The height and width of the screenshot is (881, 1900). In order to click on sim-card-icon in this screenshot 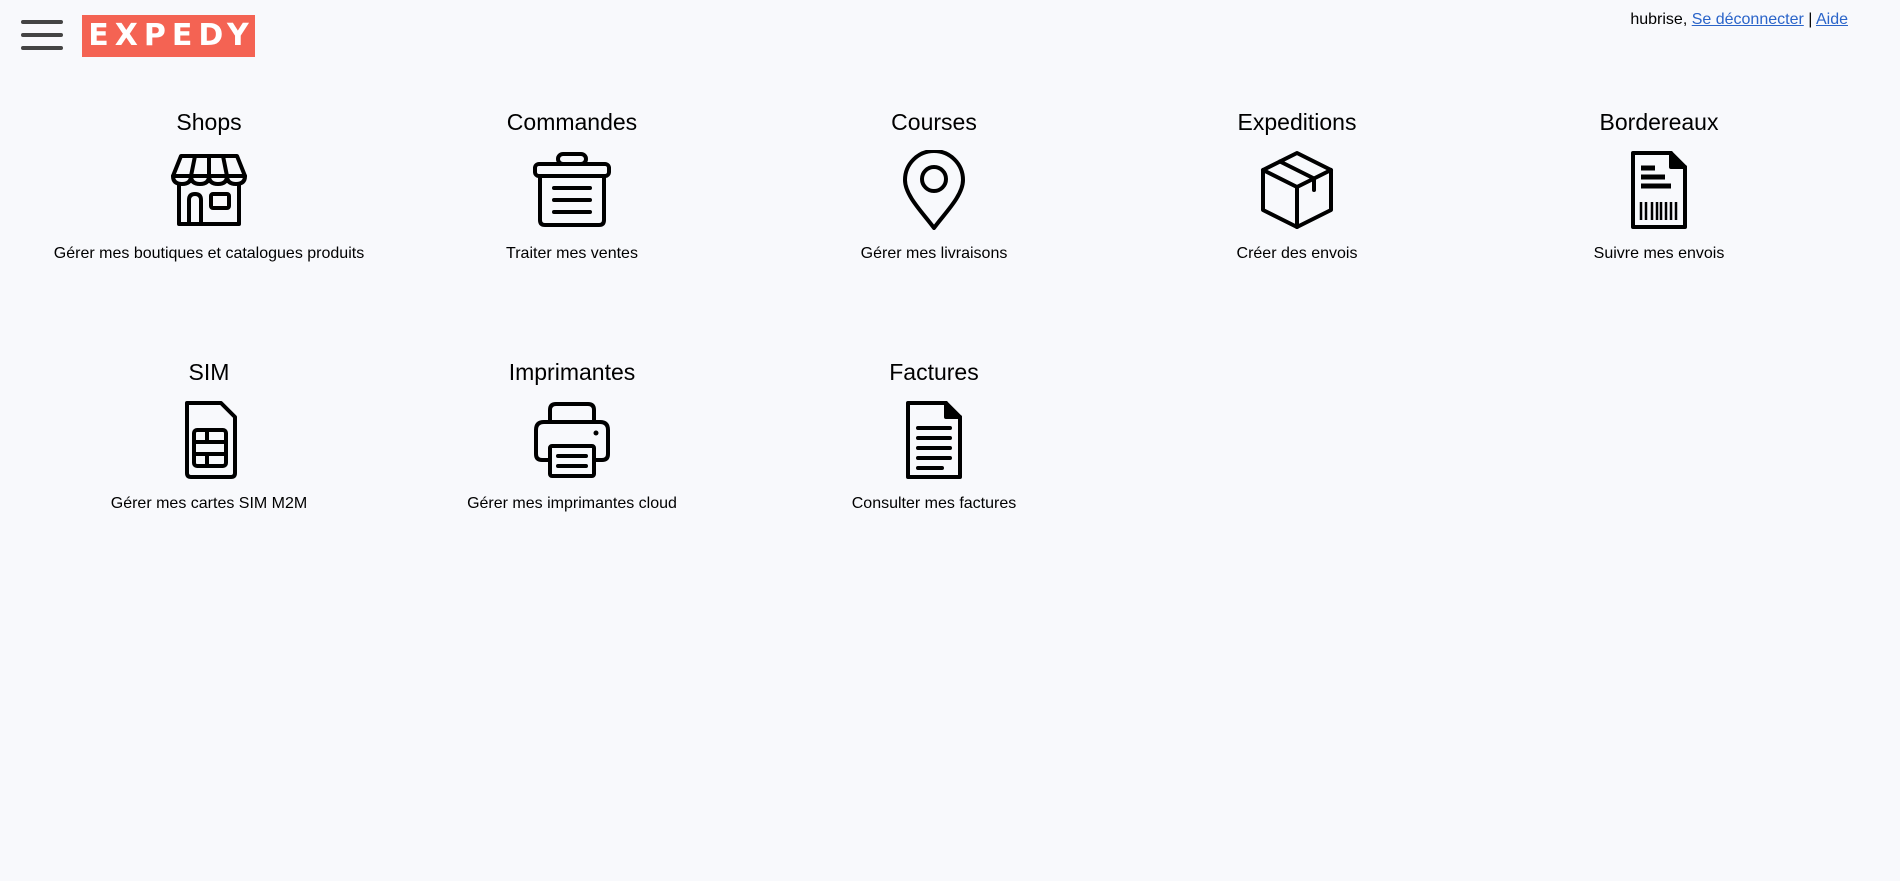, I will do `click(209, 440)`.